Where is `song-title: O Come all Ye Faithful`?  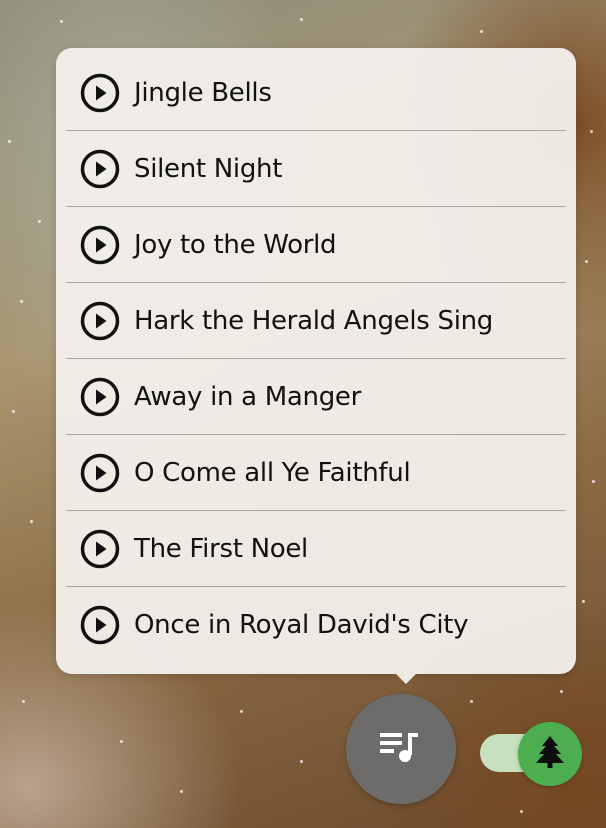
song-title: O Come all Ye Faithful is located at coordinates (272, 472).